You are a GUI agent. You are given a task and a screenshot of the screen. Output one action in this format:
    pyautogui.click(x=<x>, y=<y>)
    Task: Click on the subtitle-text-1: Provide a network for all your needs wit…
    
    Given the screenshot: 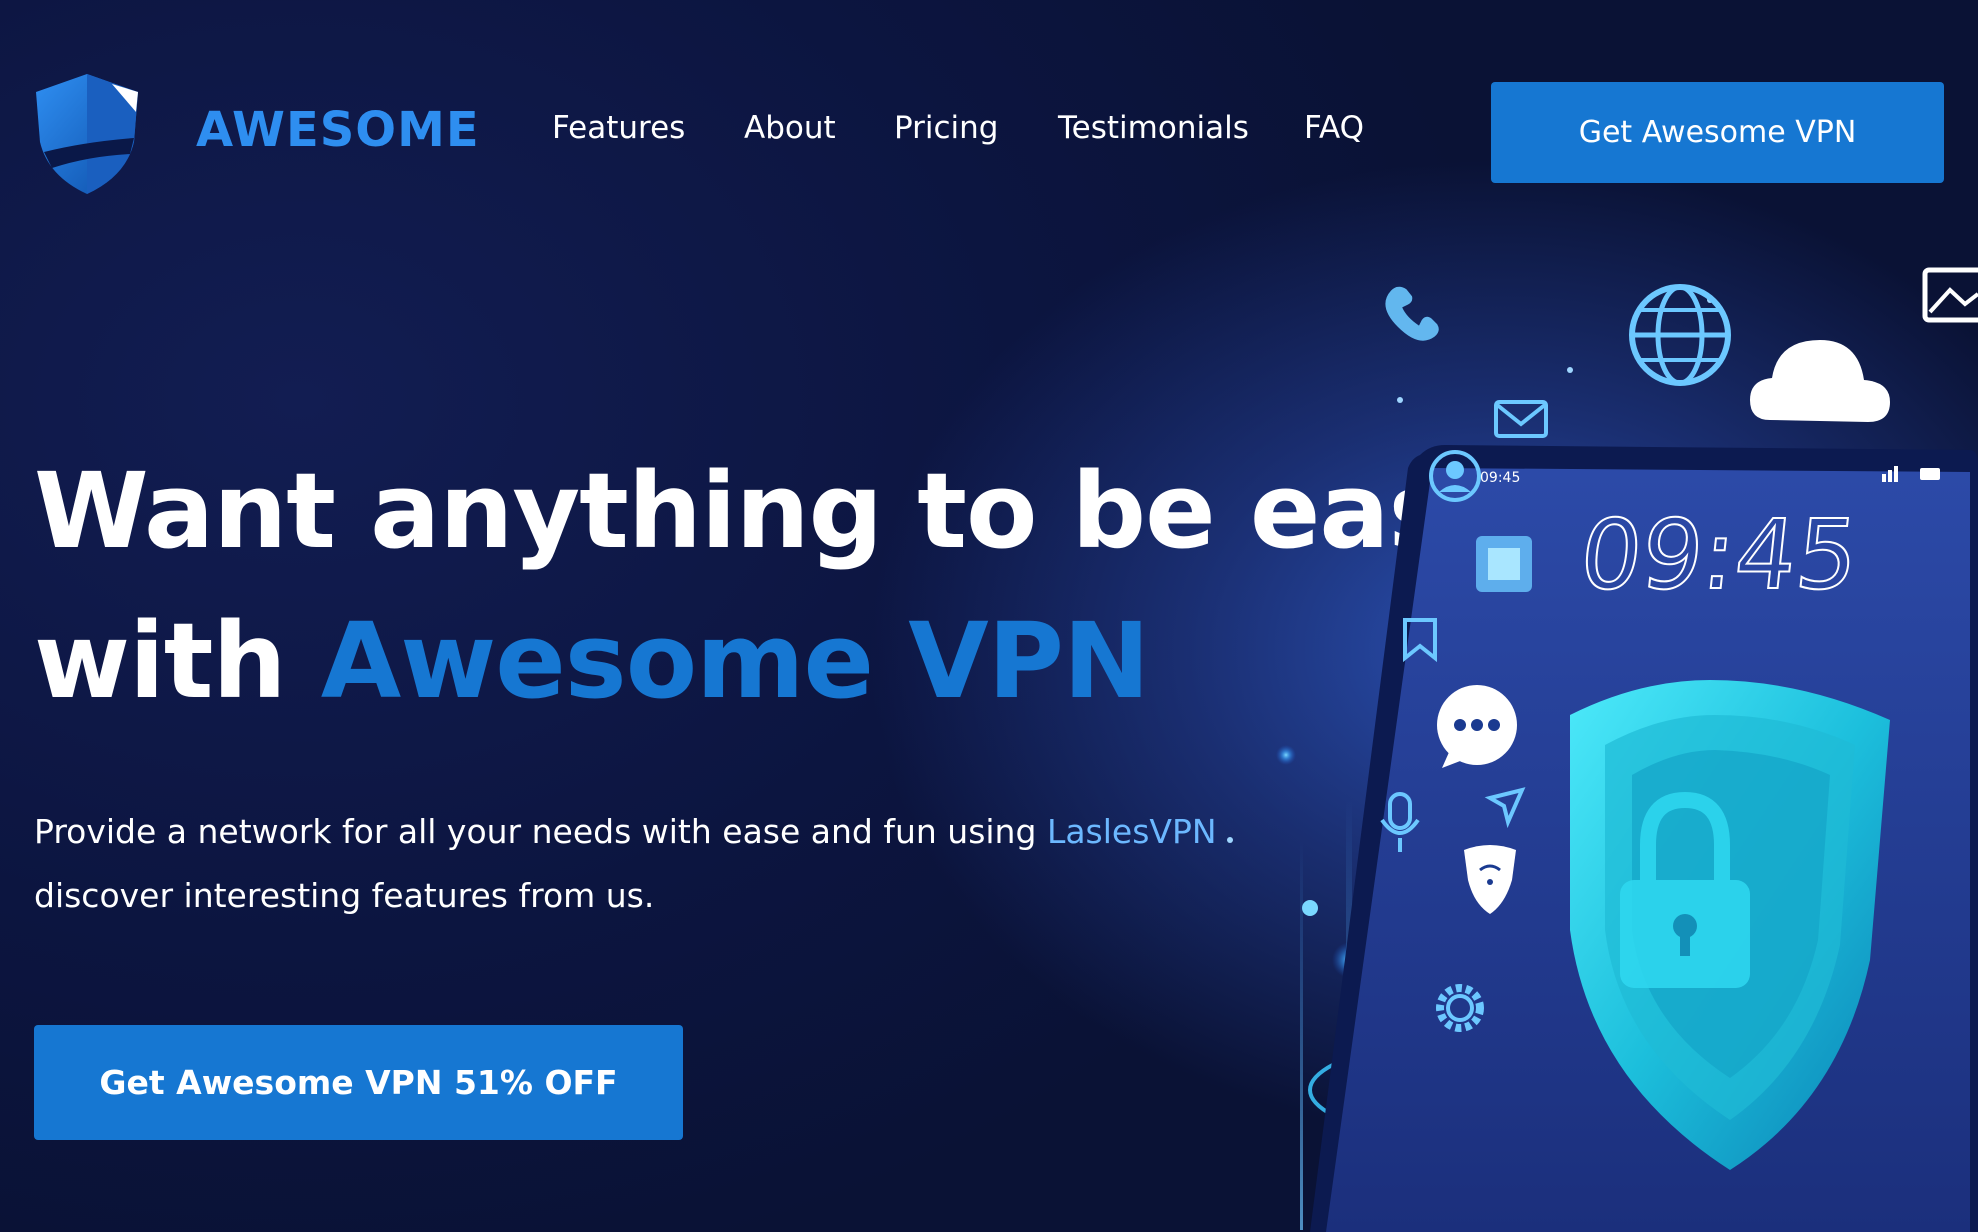 What is the action you would take?
    pyautogui.click(x=535, y=831)
    